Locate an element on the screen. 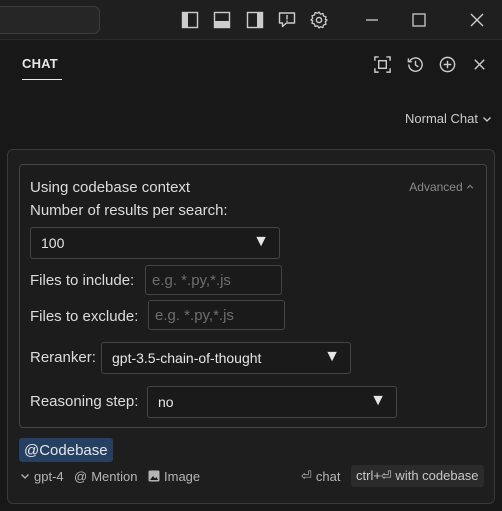  active-tab-indicator is located at coordinates (42, 79).